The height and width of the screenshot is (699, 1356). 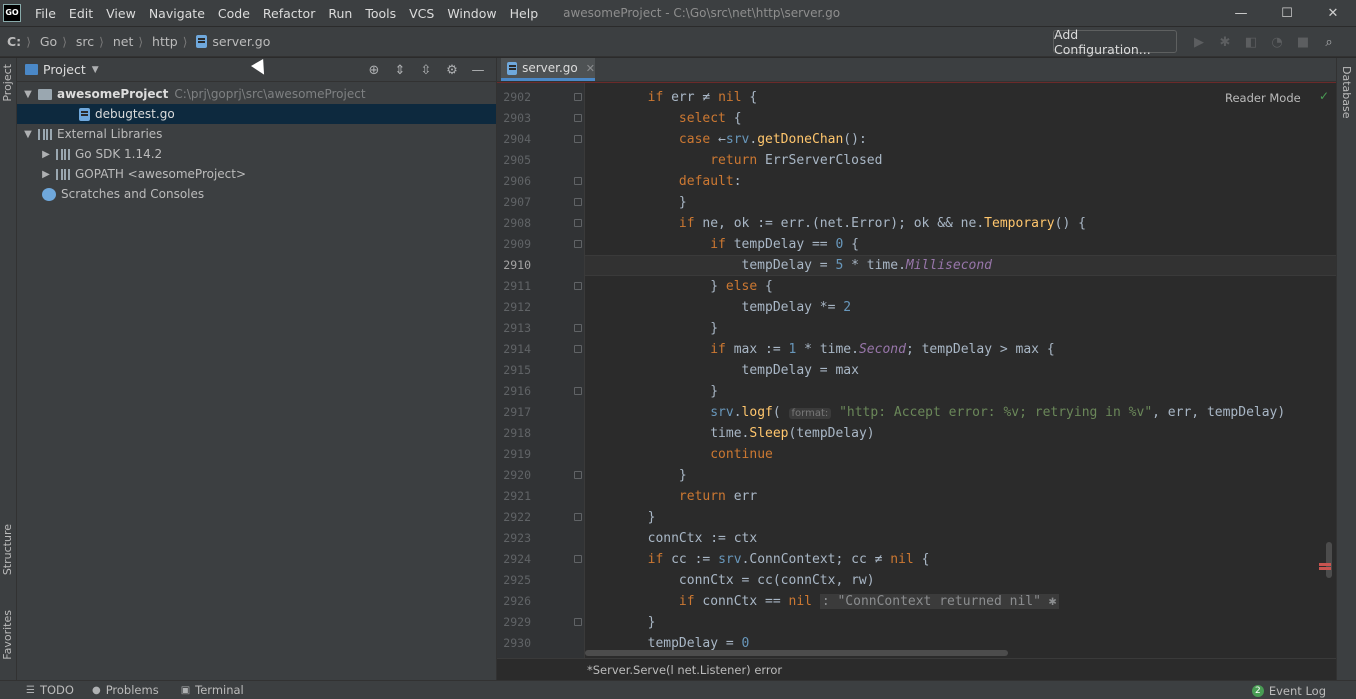 What do you see at coordinates (590, 68) in the screenshot?
I see `close-icon: ✕` at bounding box center [590, 68].